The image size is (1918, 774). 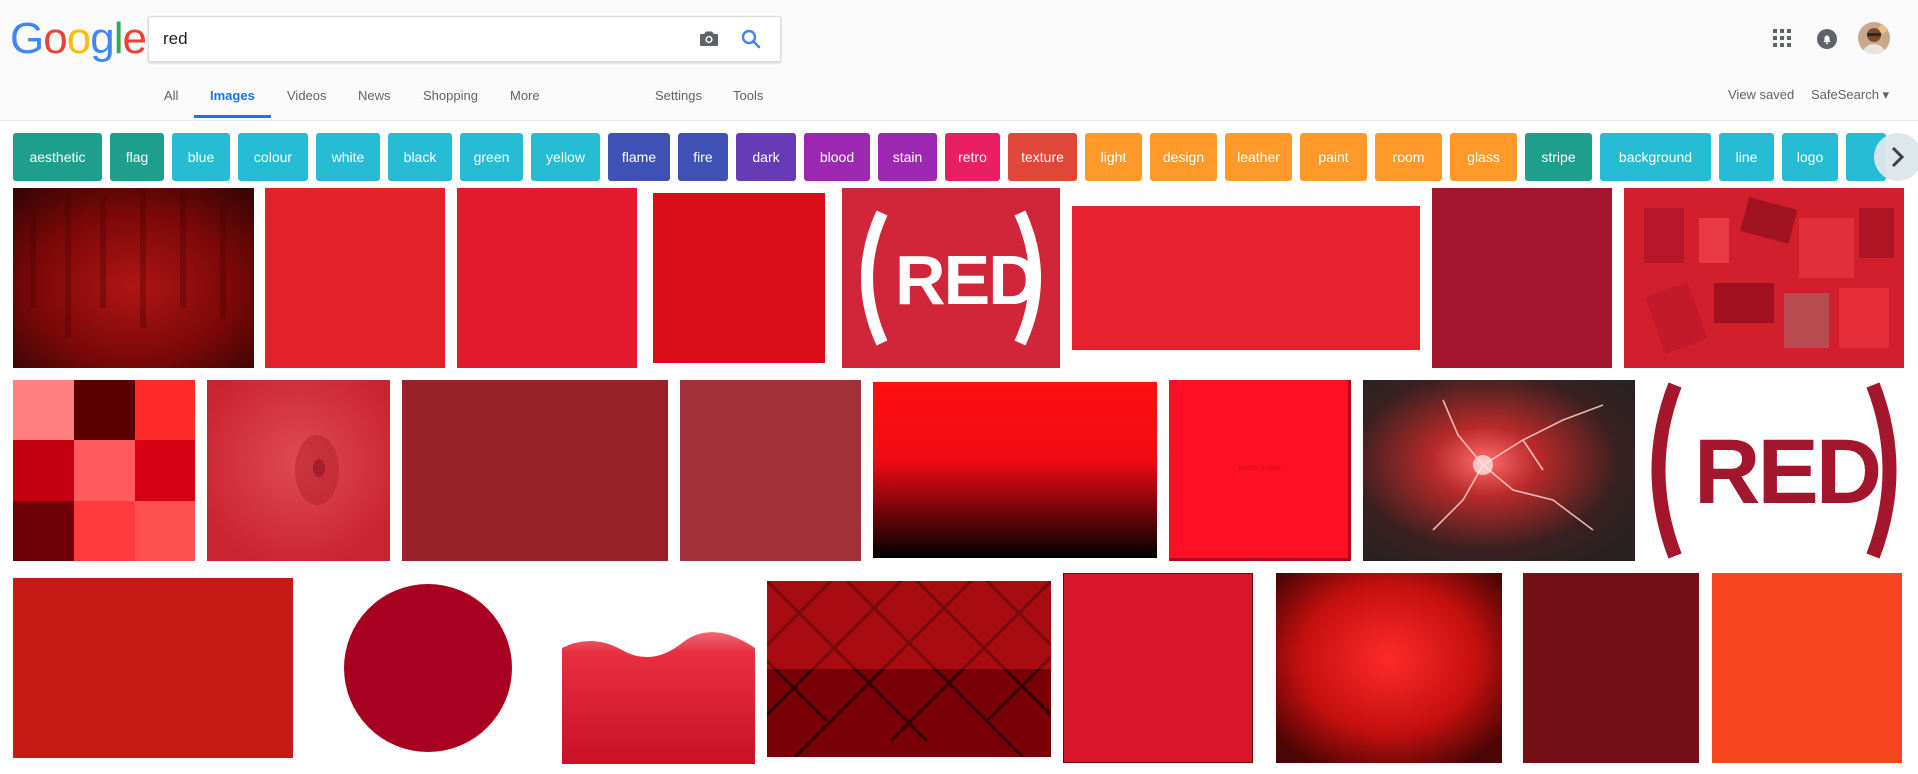 What do you see at coordinates (27, 38) in the screenshot?
I see `logo-letter: G` at bounding box center [27, 38].